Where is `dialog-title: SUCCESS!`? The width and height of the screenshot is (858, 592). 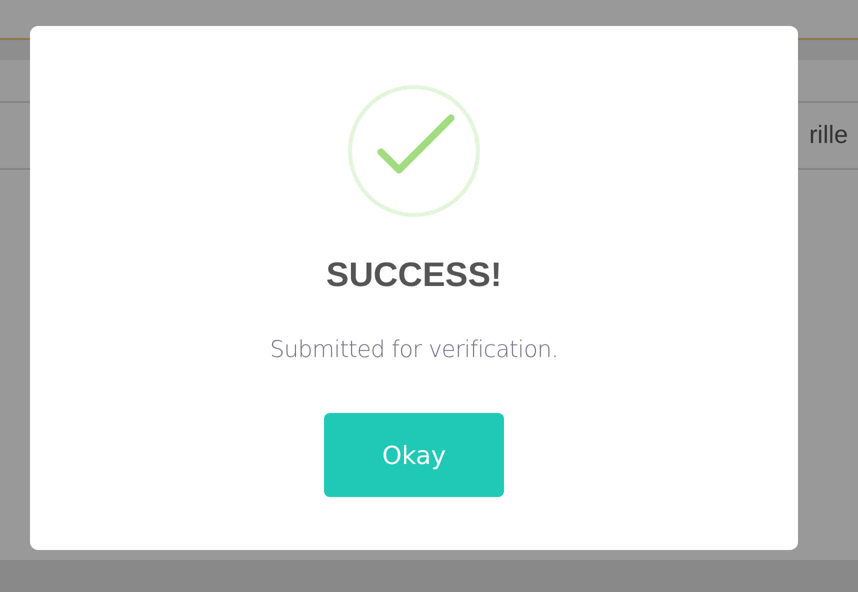 dialog-title: SUCCESS! is located at coordinates (414, 275).